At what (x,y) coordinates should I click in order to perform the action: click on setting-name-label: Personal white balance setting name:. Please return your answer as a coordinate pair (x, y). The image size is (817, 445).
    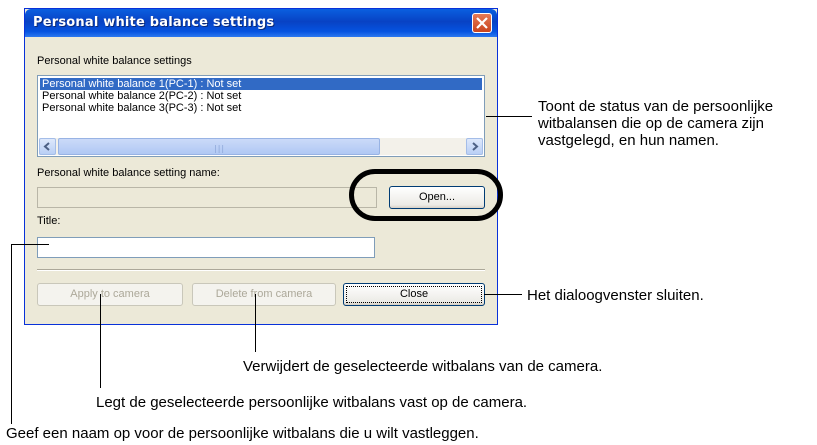
    Looking at the image, I should click on (128, 173).